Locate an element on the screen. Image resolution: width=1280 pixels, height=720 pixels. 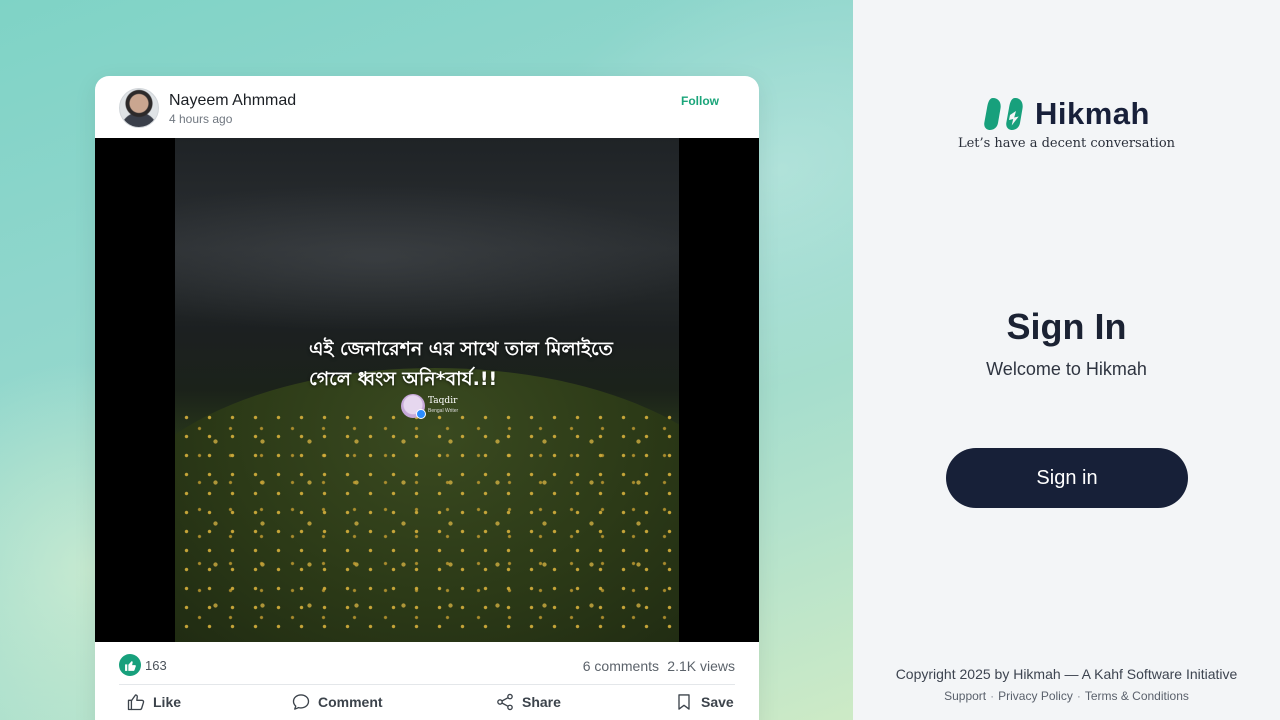
share-icon is located at coordinates (505, 702).